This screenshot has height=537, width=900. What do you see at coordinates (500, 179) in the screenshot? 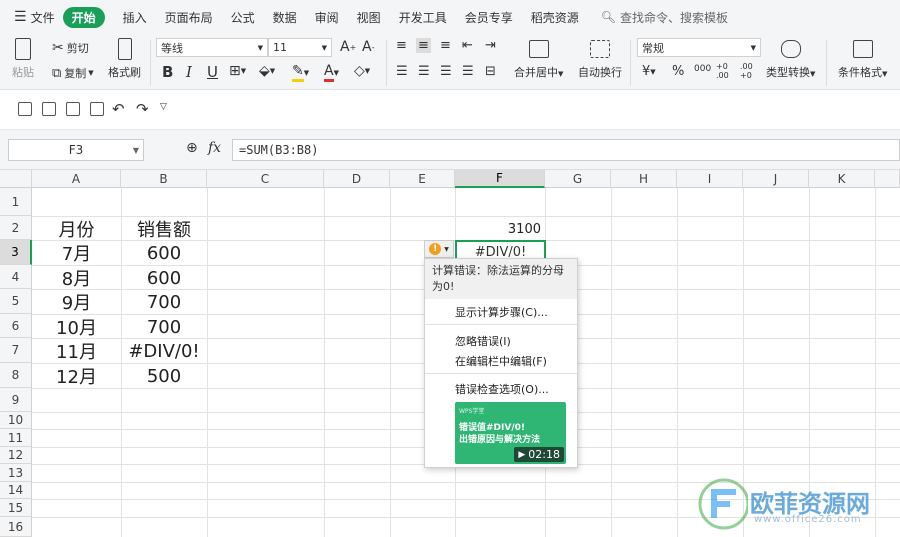
I see `column-header: F` at bounding box center [500, 179].